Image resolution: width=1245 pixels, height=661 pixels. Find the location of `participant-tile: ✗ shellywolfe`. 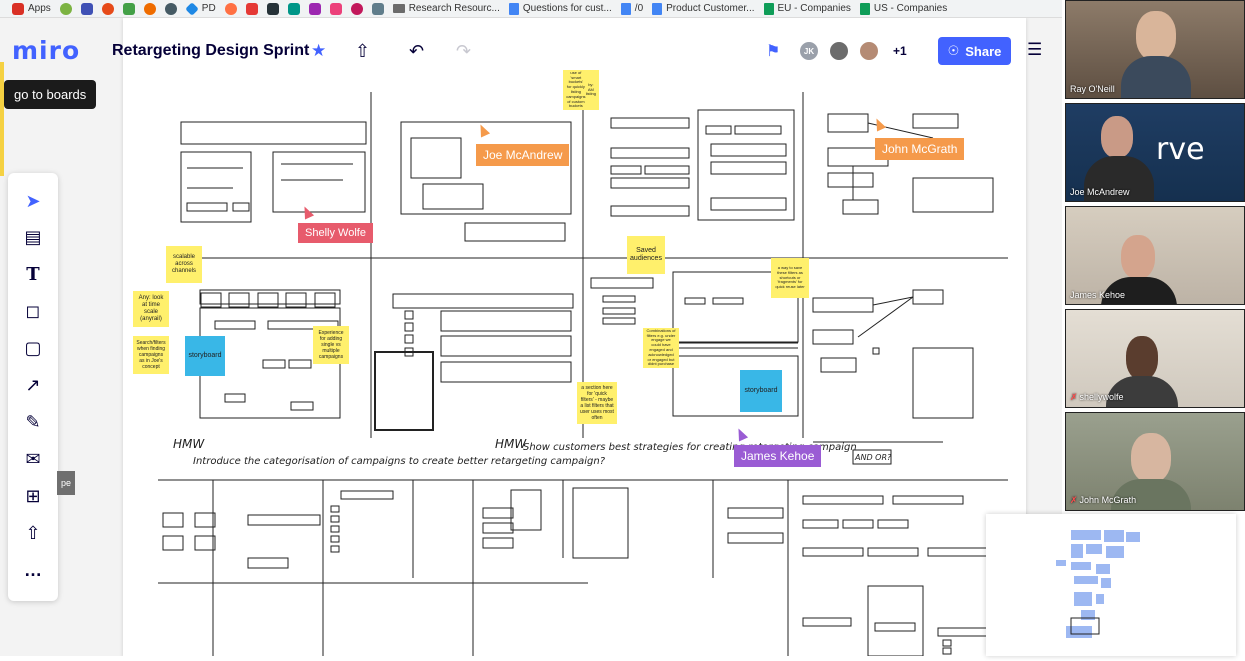

participant-tile: ✗ shellywolfe is located at coordinates (1155, 358).